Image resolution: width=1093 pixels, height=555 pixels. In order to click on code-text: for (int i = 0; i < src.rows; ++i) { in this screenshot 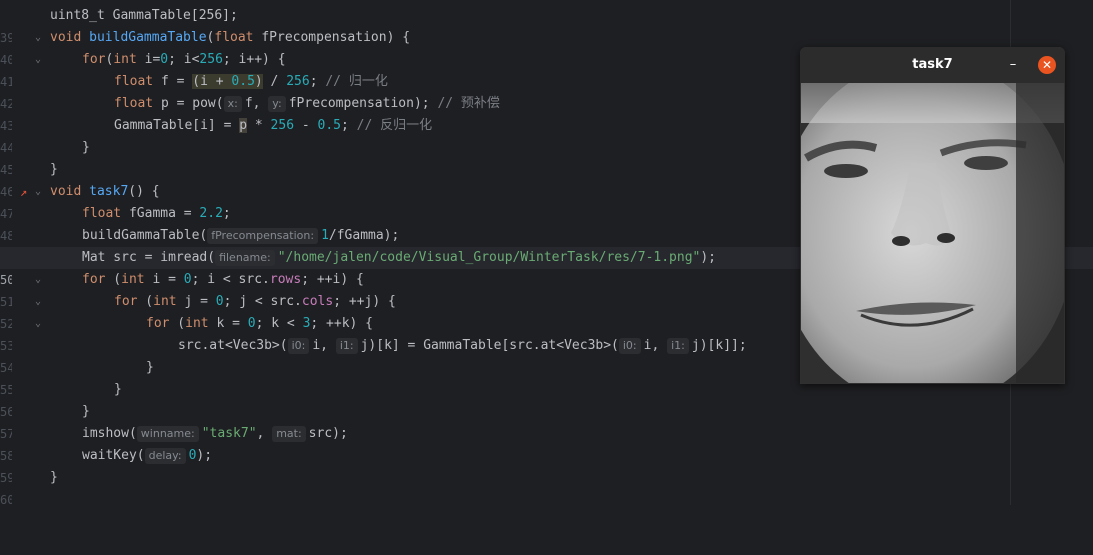, I will do `click(223, 279)`.